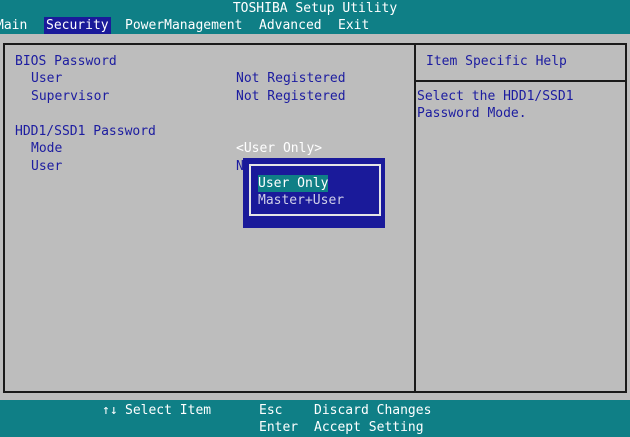 This screenshot has height=437, width=630. Describe the element at coordinates (279, 427) in the screenshot. I see `enter-key: Enter` at that location.